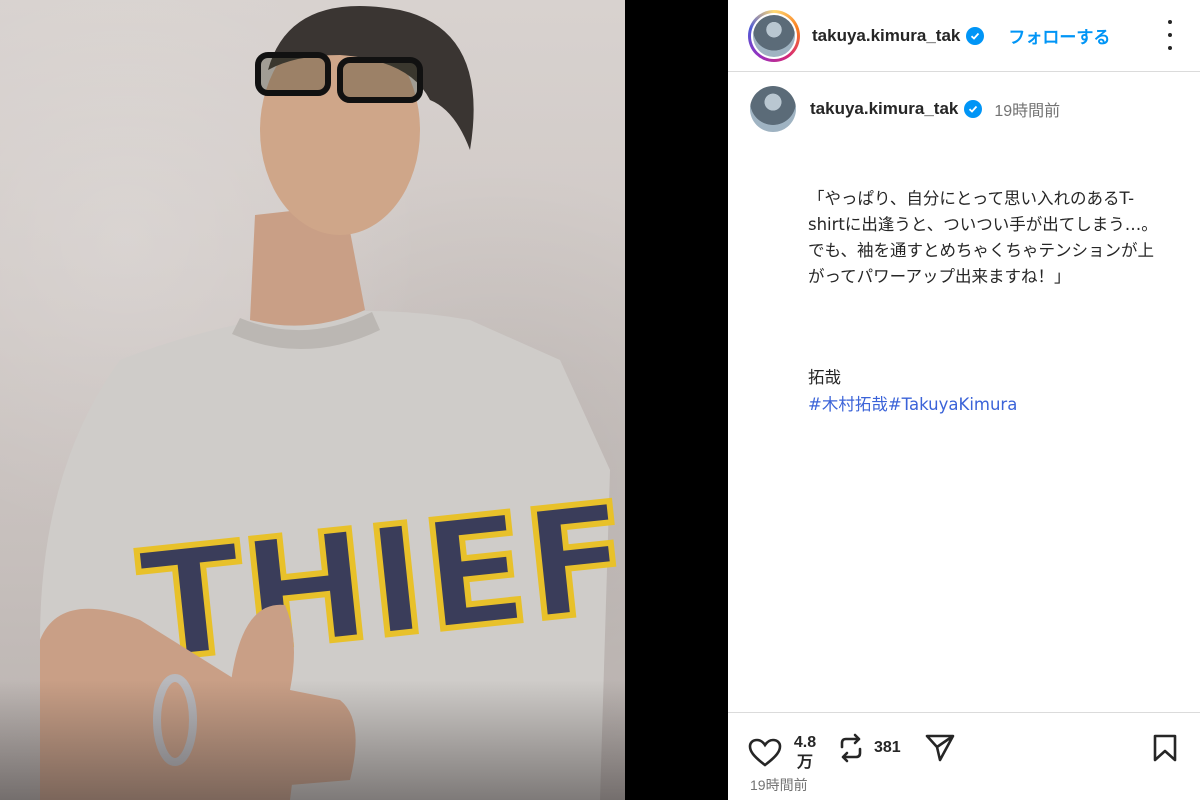 The height and width of the screenshot is (800, 1200). I want to click on caption-header: takuya.kimura_tak 19時間前, so click(905, 109).